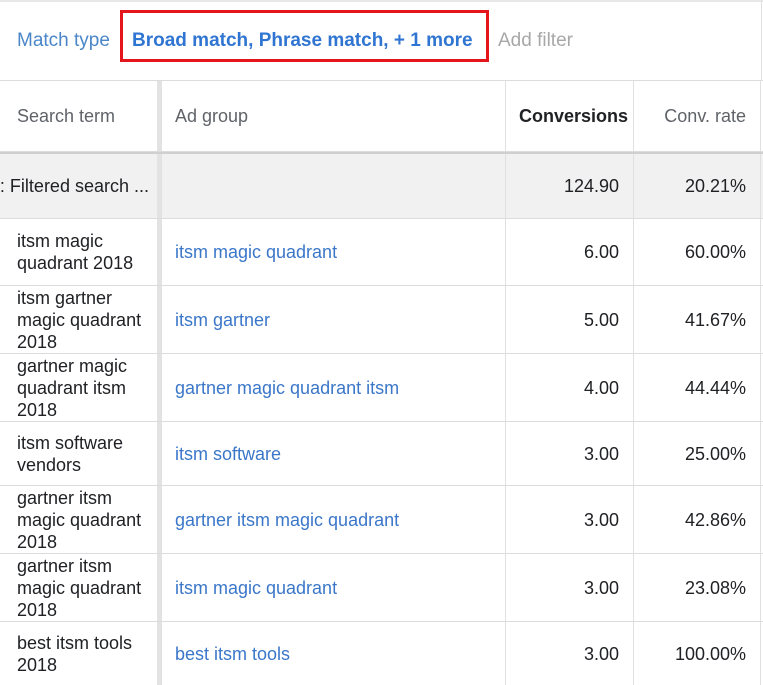 This screenshot has height=685, width=763. I want to click on column-header-search-term: Search term, so click(78, 116).